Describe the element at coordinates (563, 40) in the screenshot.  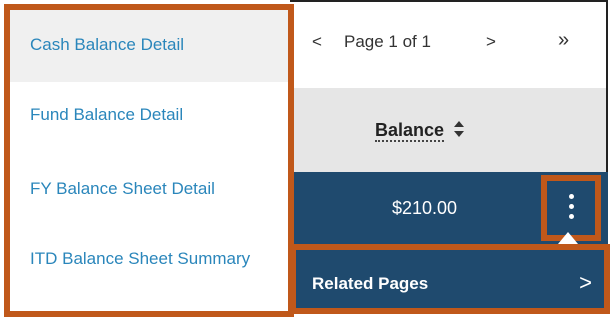
I see `last-page-button: »` at that location.